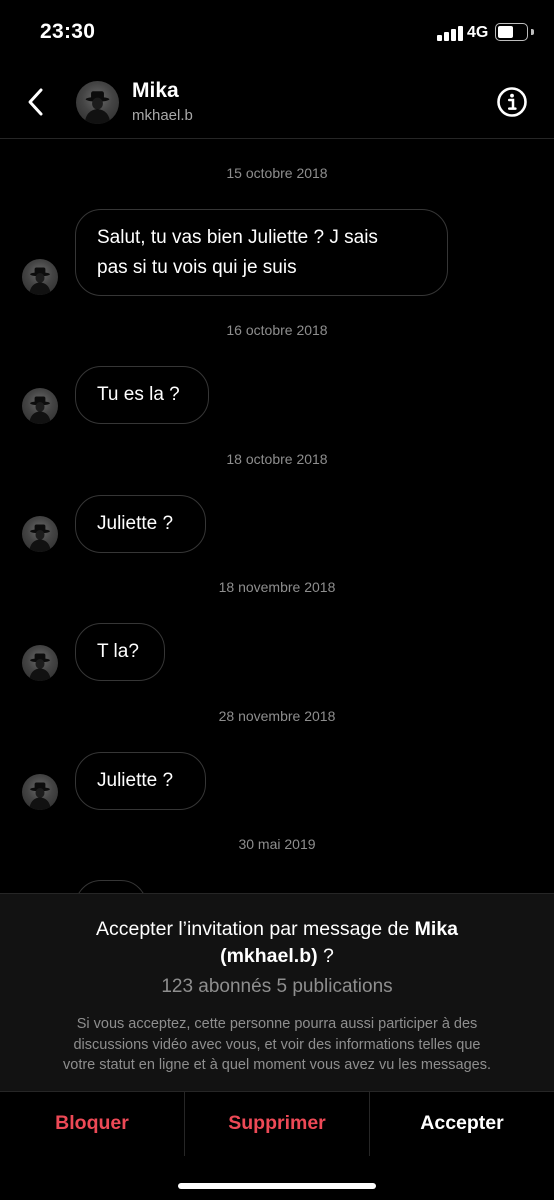  Describe the element at coordinates (532, 32) in the screenshot. I see `battery-cap` at that location.